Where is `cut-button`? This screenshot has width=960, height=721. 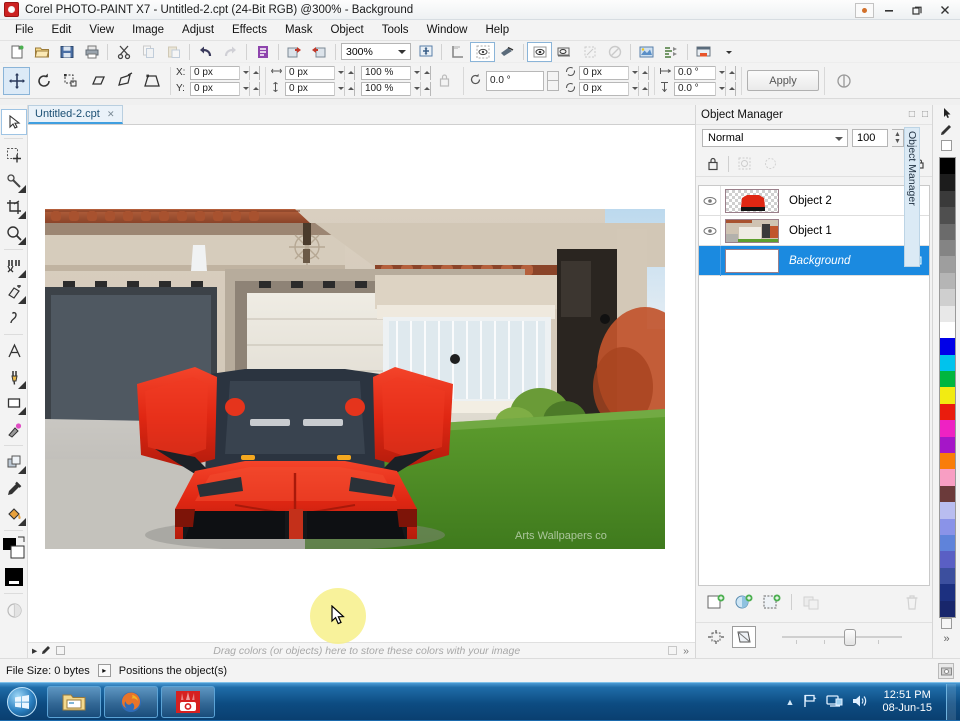
cut-button is located at coordinates (123, 52).